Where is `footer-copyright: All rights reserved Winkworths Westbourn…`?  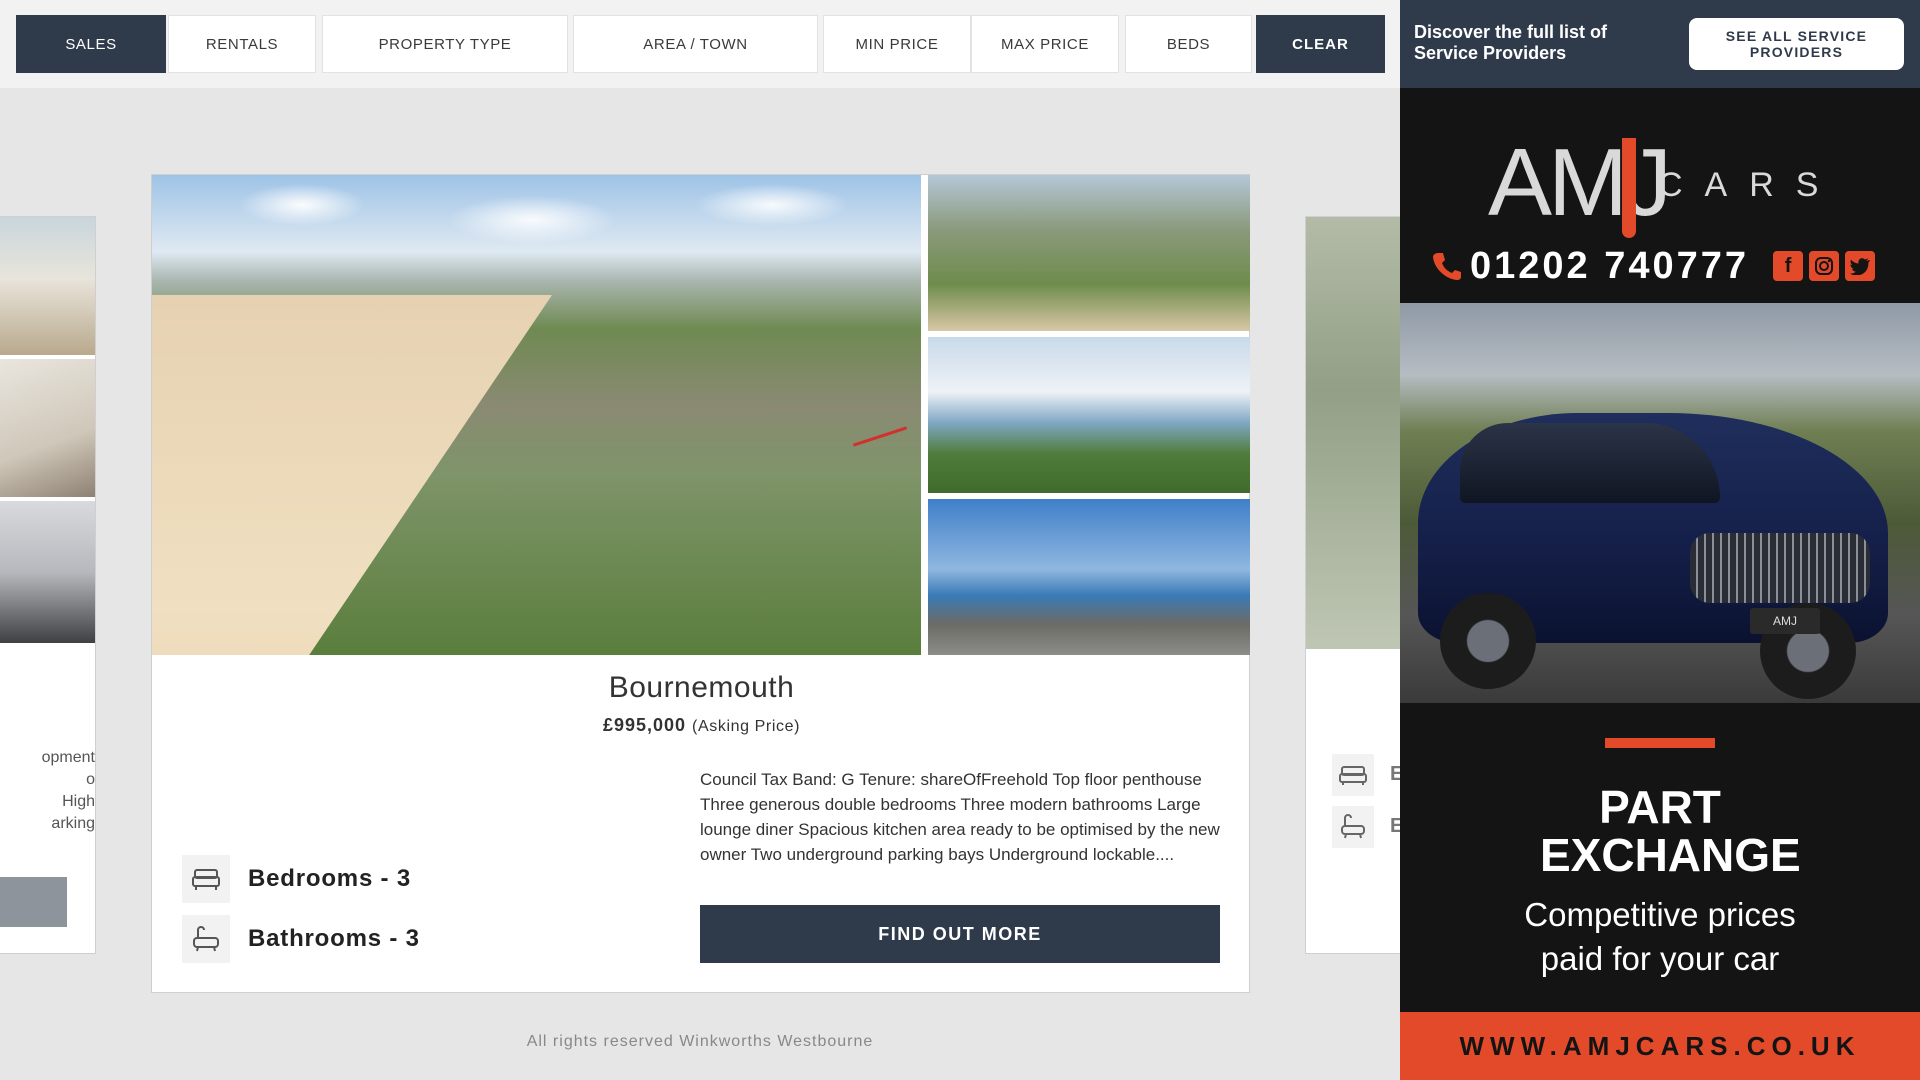
footer-copyright: All rights reserved Winkworths Westbourn… is located at coordinates (700, 1041).